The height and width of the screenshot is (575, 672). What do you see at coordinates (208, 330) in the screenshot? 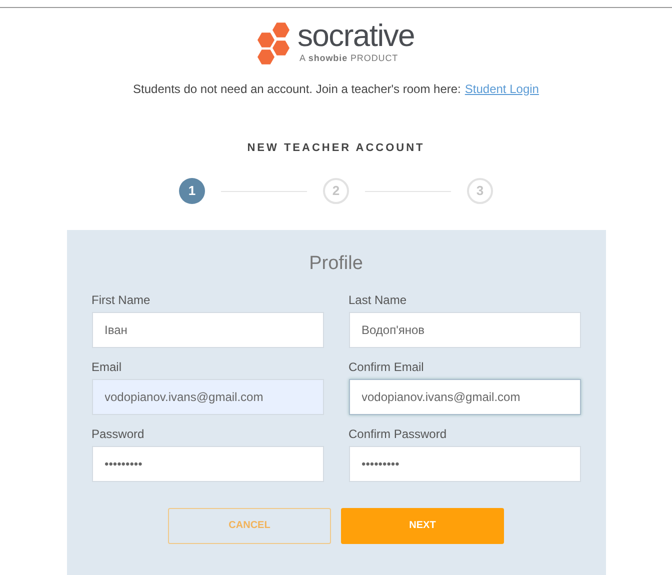
I see `text-field: Іван` at bounding box center [208, 330].